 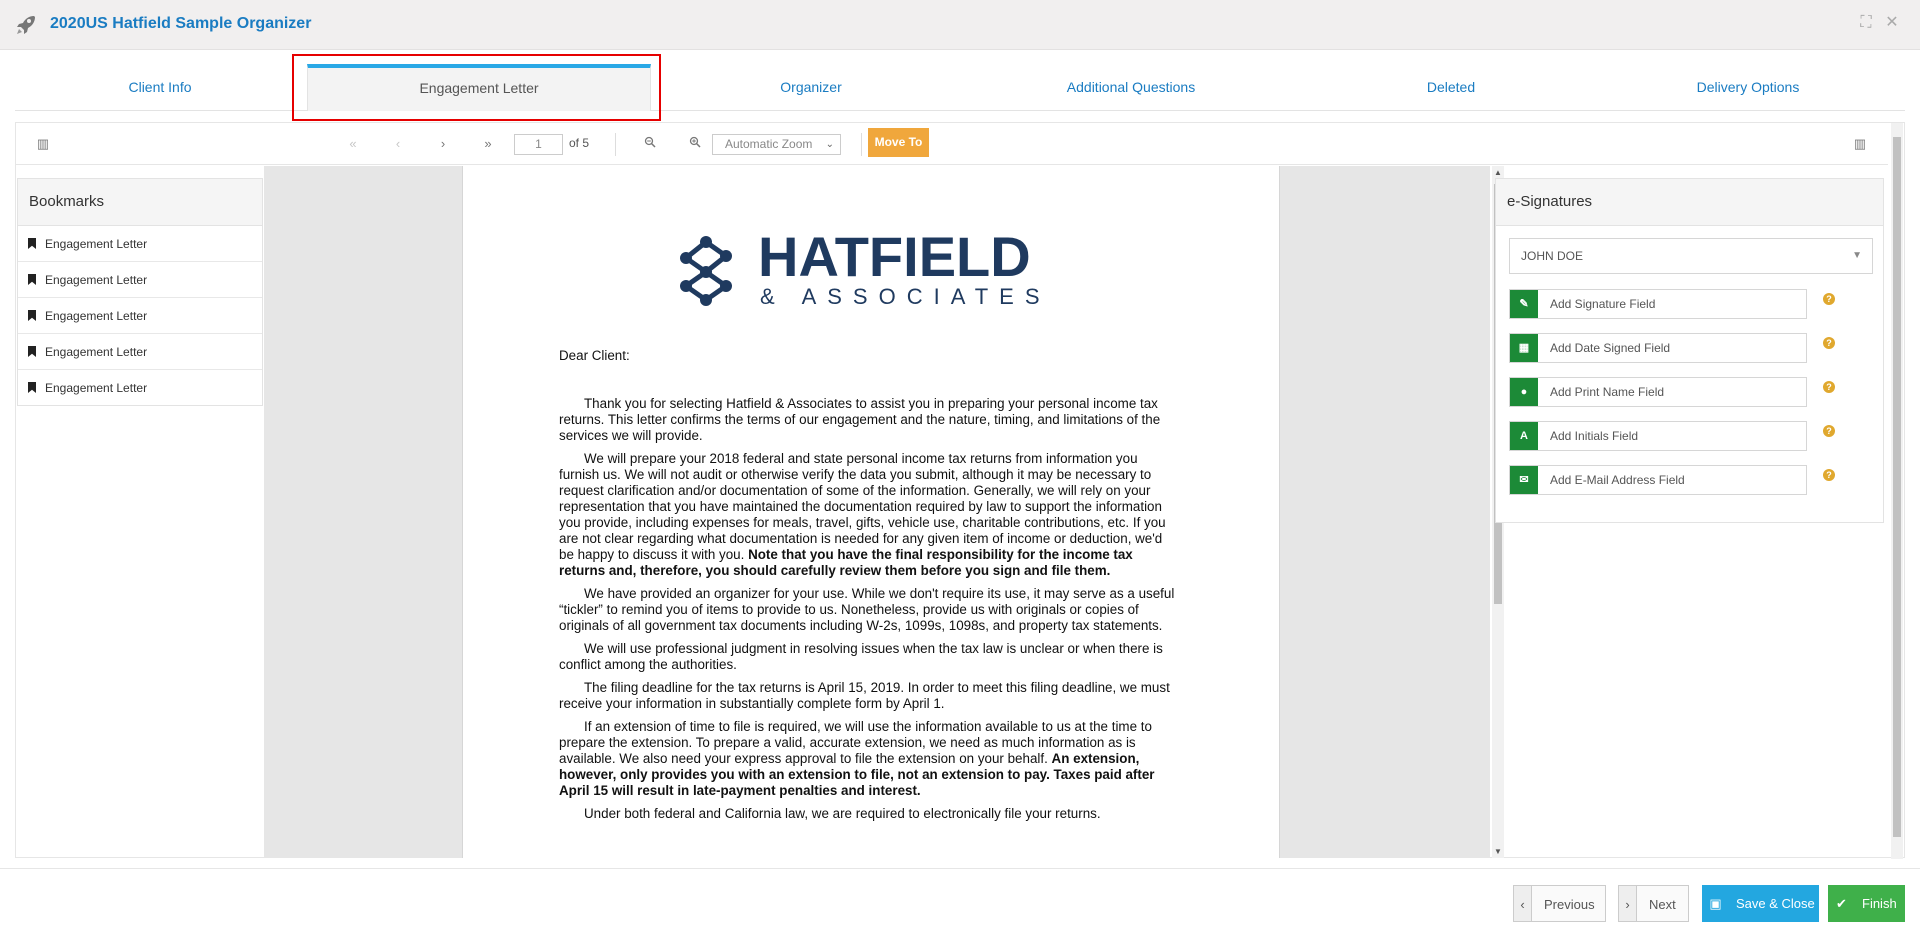 I want to click on logo-name: HATFIELD, so click(x=894, y=258).